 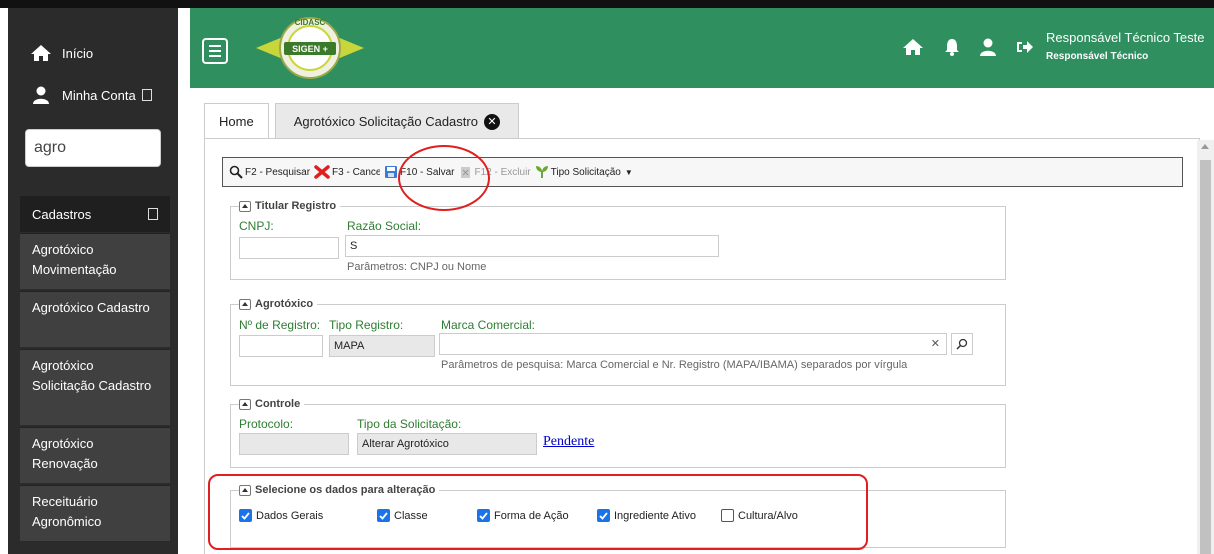 I want to click on clear-icon: ✕, so click(x=935, y=343).